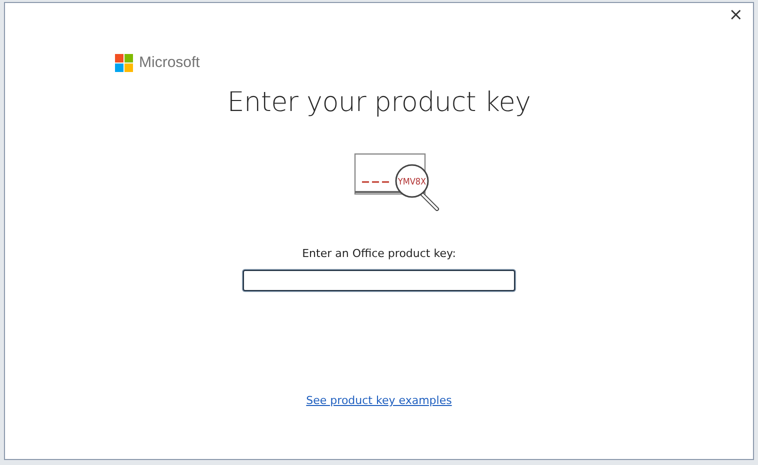  Describe the element at coordinates (379, 280) in the screenshot. I see `product-key-field` at that location.